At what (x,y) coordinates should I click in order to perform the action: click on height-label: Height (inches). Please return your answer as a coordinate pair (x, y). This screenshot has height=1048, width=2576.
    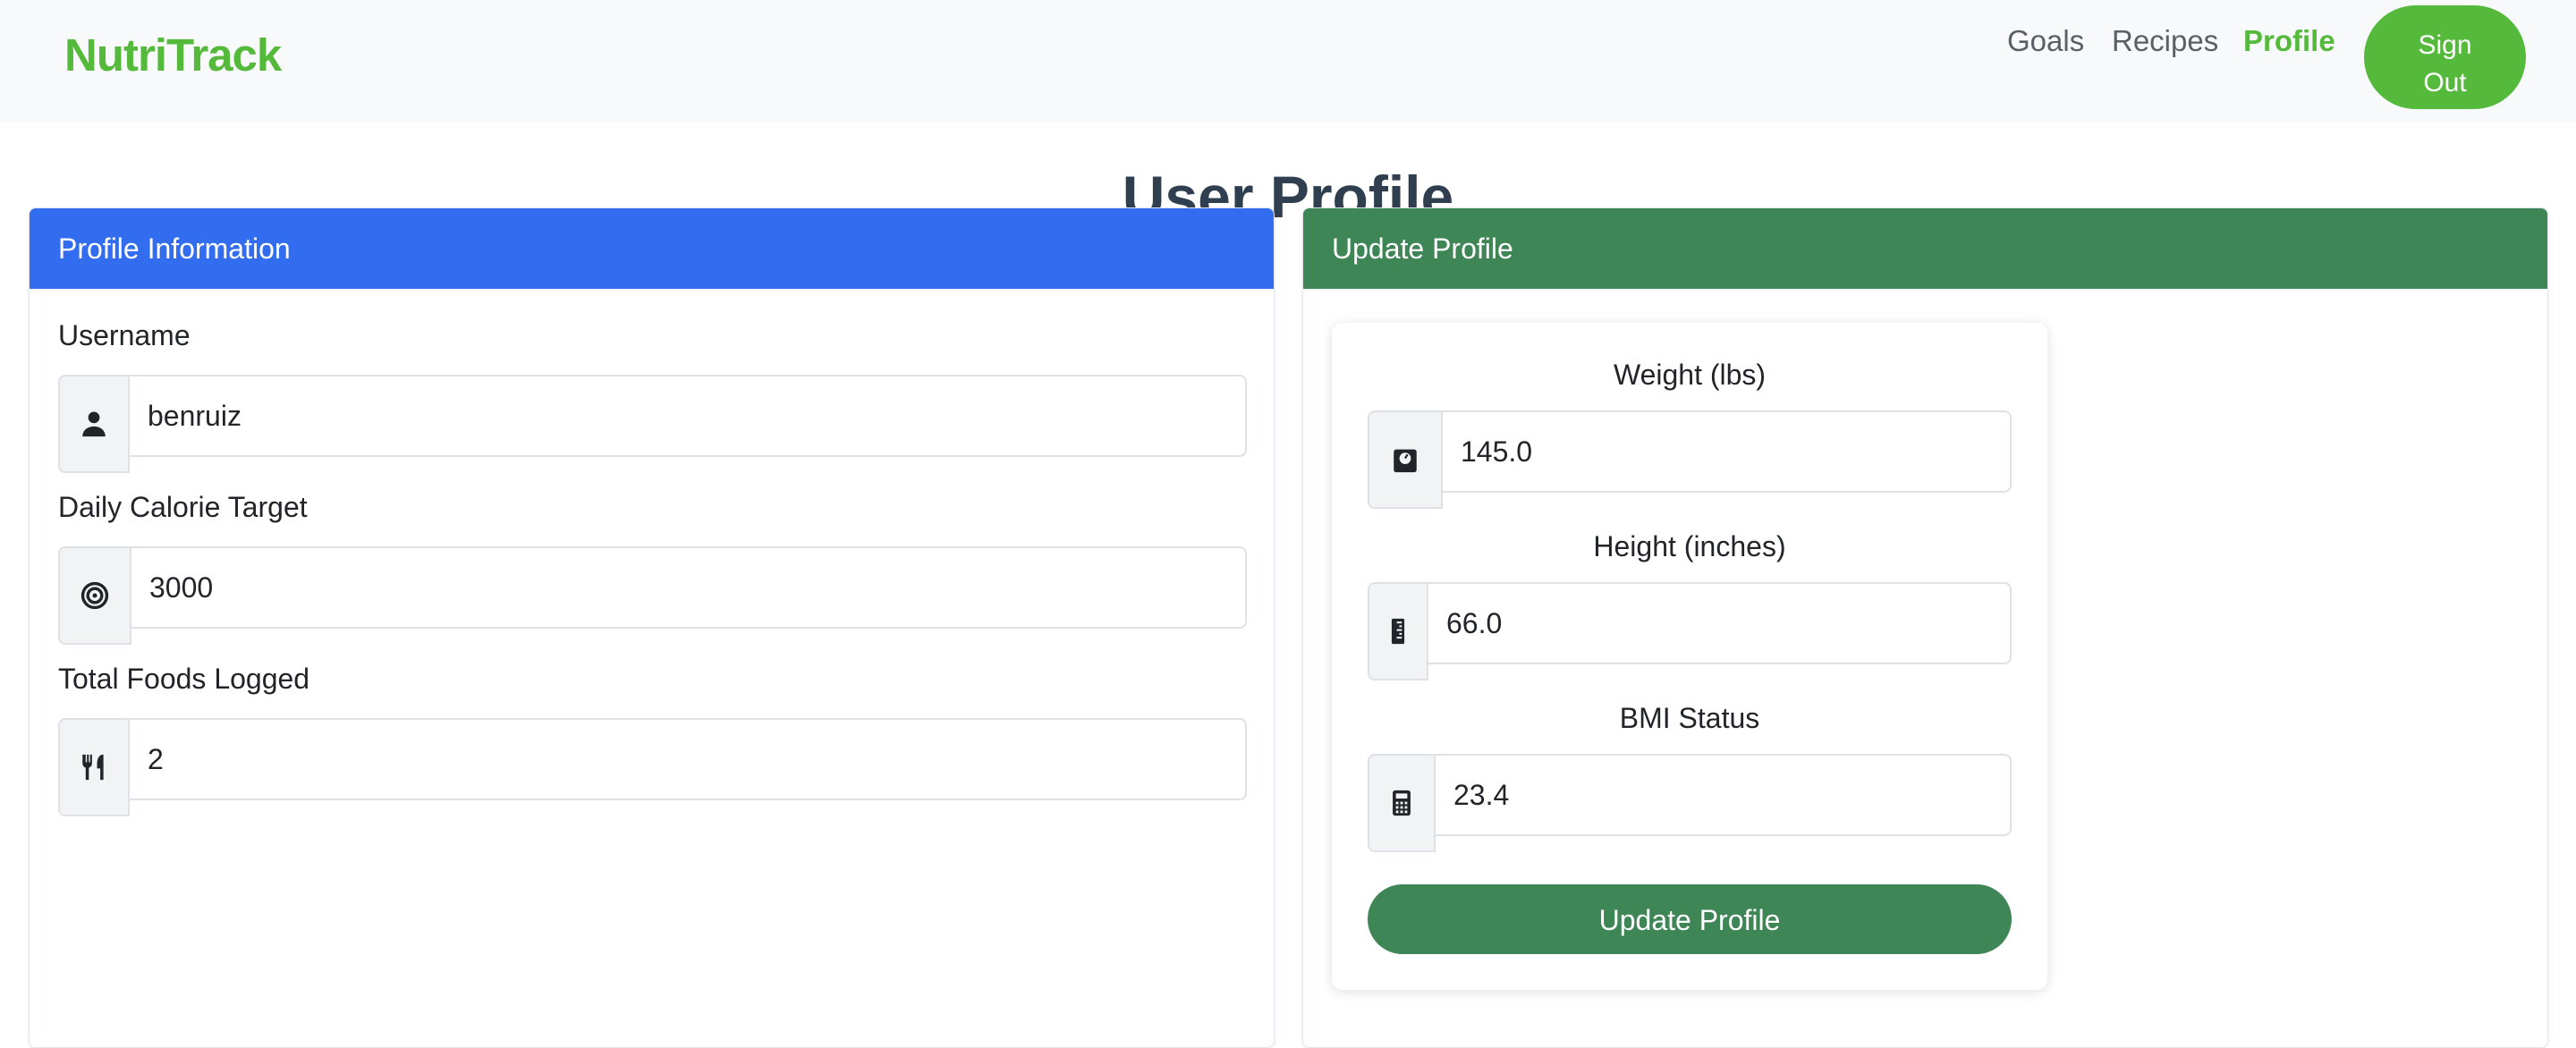
    Looking at the image, I should click on (1689, 546).